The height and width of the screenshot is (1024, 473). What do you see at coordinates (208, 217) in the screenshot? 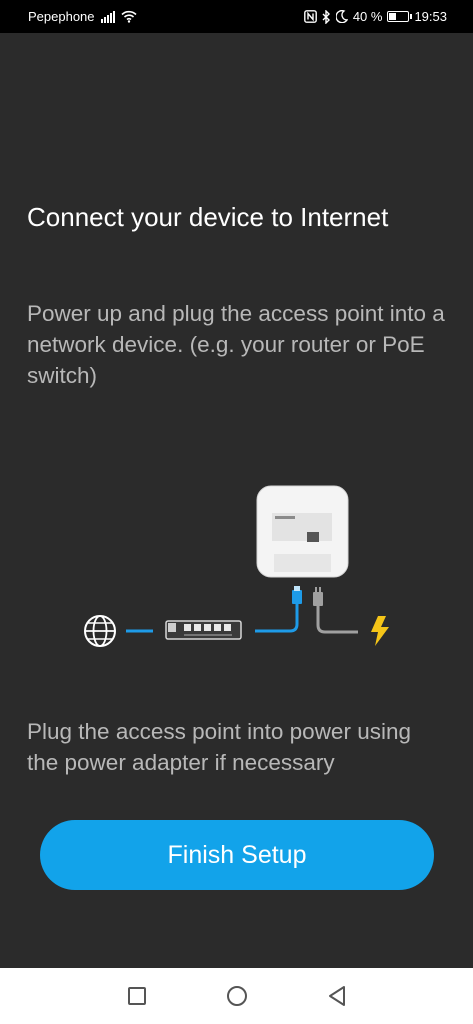
I see `page-title: Connect your device to Internet` at bounding box center [208, 217].